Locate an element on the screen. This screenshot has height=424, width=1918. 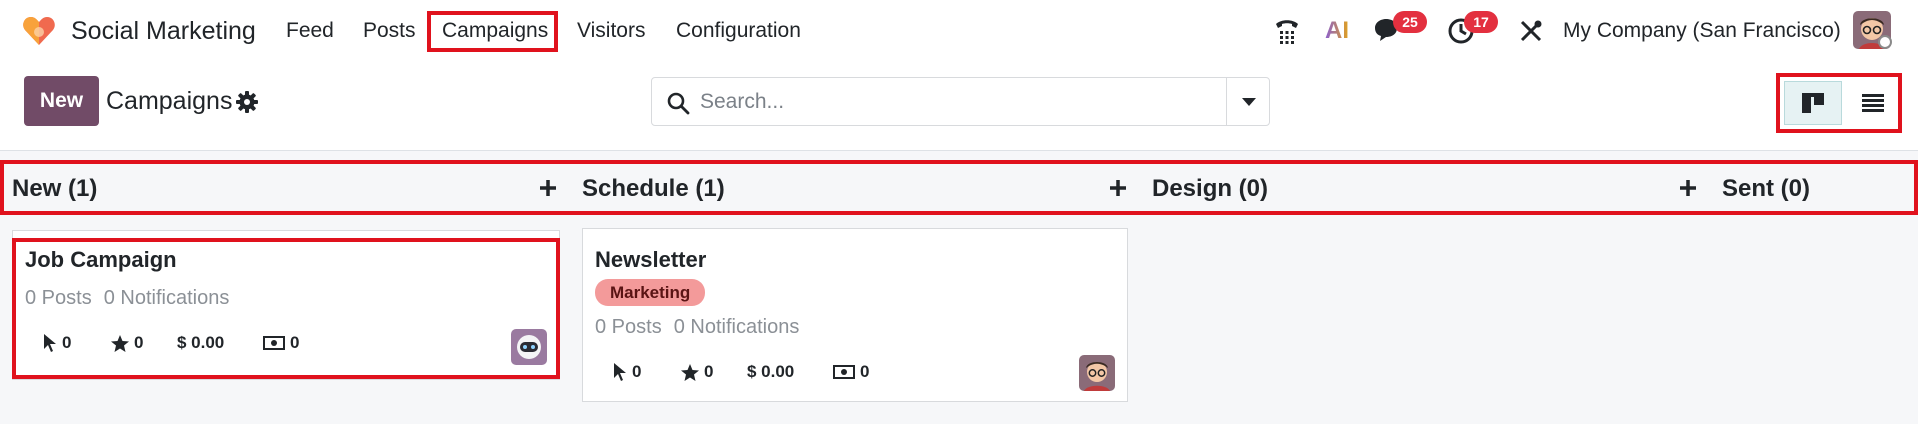
ai-icon: AI is located at coordinates (1337, 31).